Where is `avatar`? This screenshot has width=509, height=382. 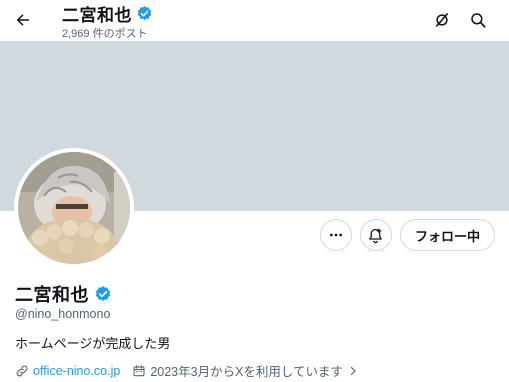
avatar is located at coordinates (74, 208).